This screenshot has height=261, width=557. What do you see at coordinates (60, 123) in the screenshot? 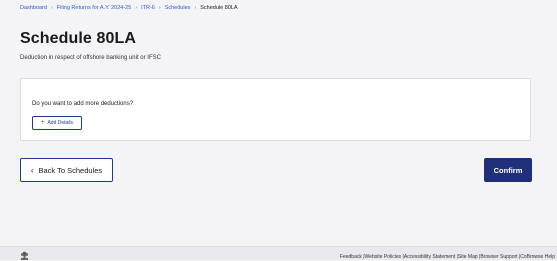
I see `add-details-label: Add Details` at bounding box center [60, 123].